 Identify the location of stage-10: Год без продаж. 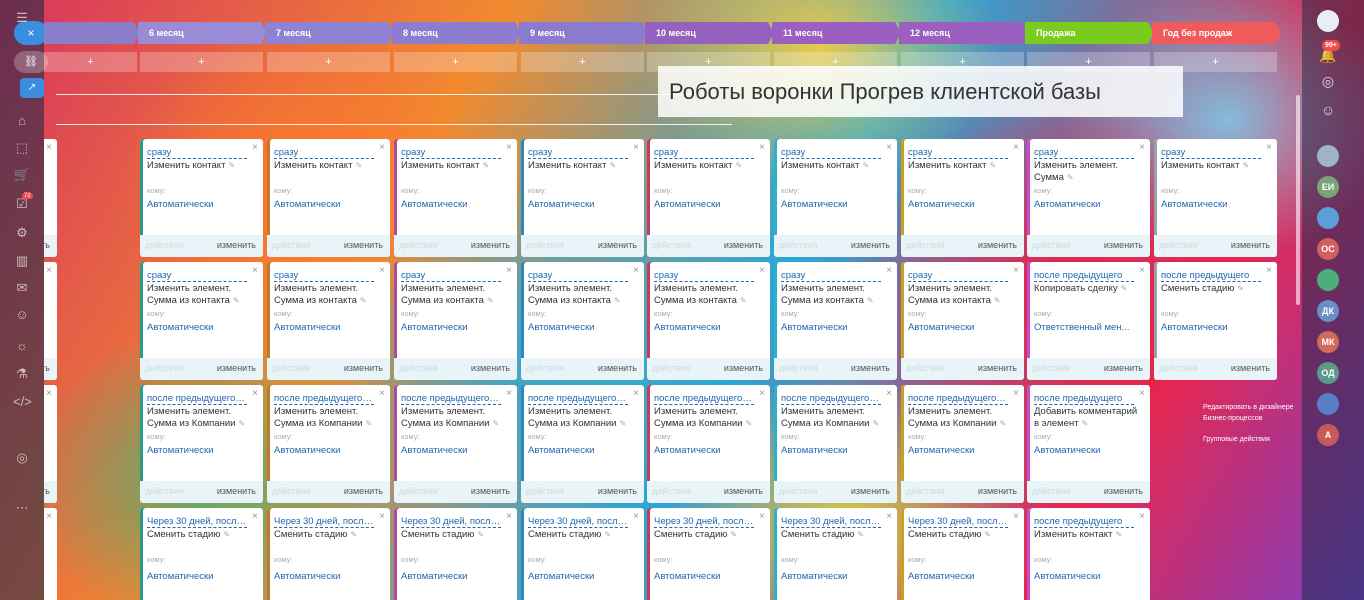
(1216, 33).